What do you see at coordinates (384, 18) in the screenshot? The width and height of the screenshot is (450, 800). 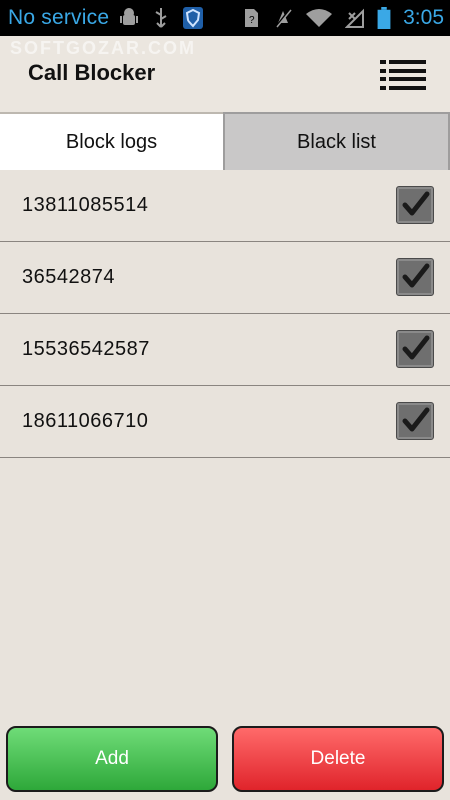 I see `battery-icon` at bounding box center [384, 18].